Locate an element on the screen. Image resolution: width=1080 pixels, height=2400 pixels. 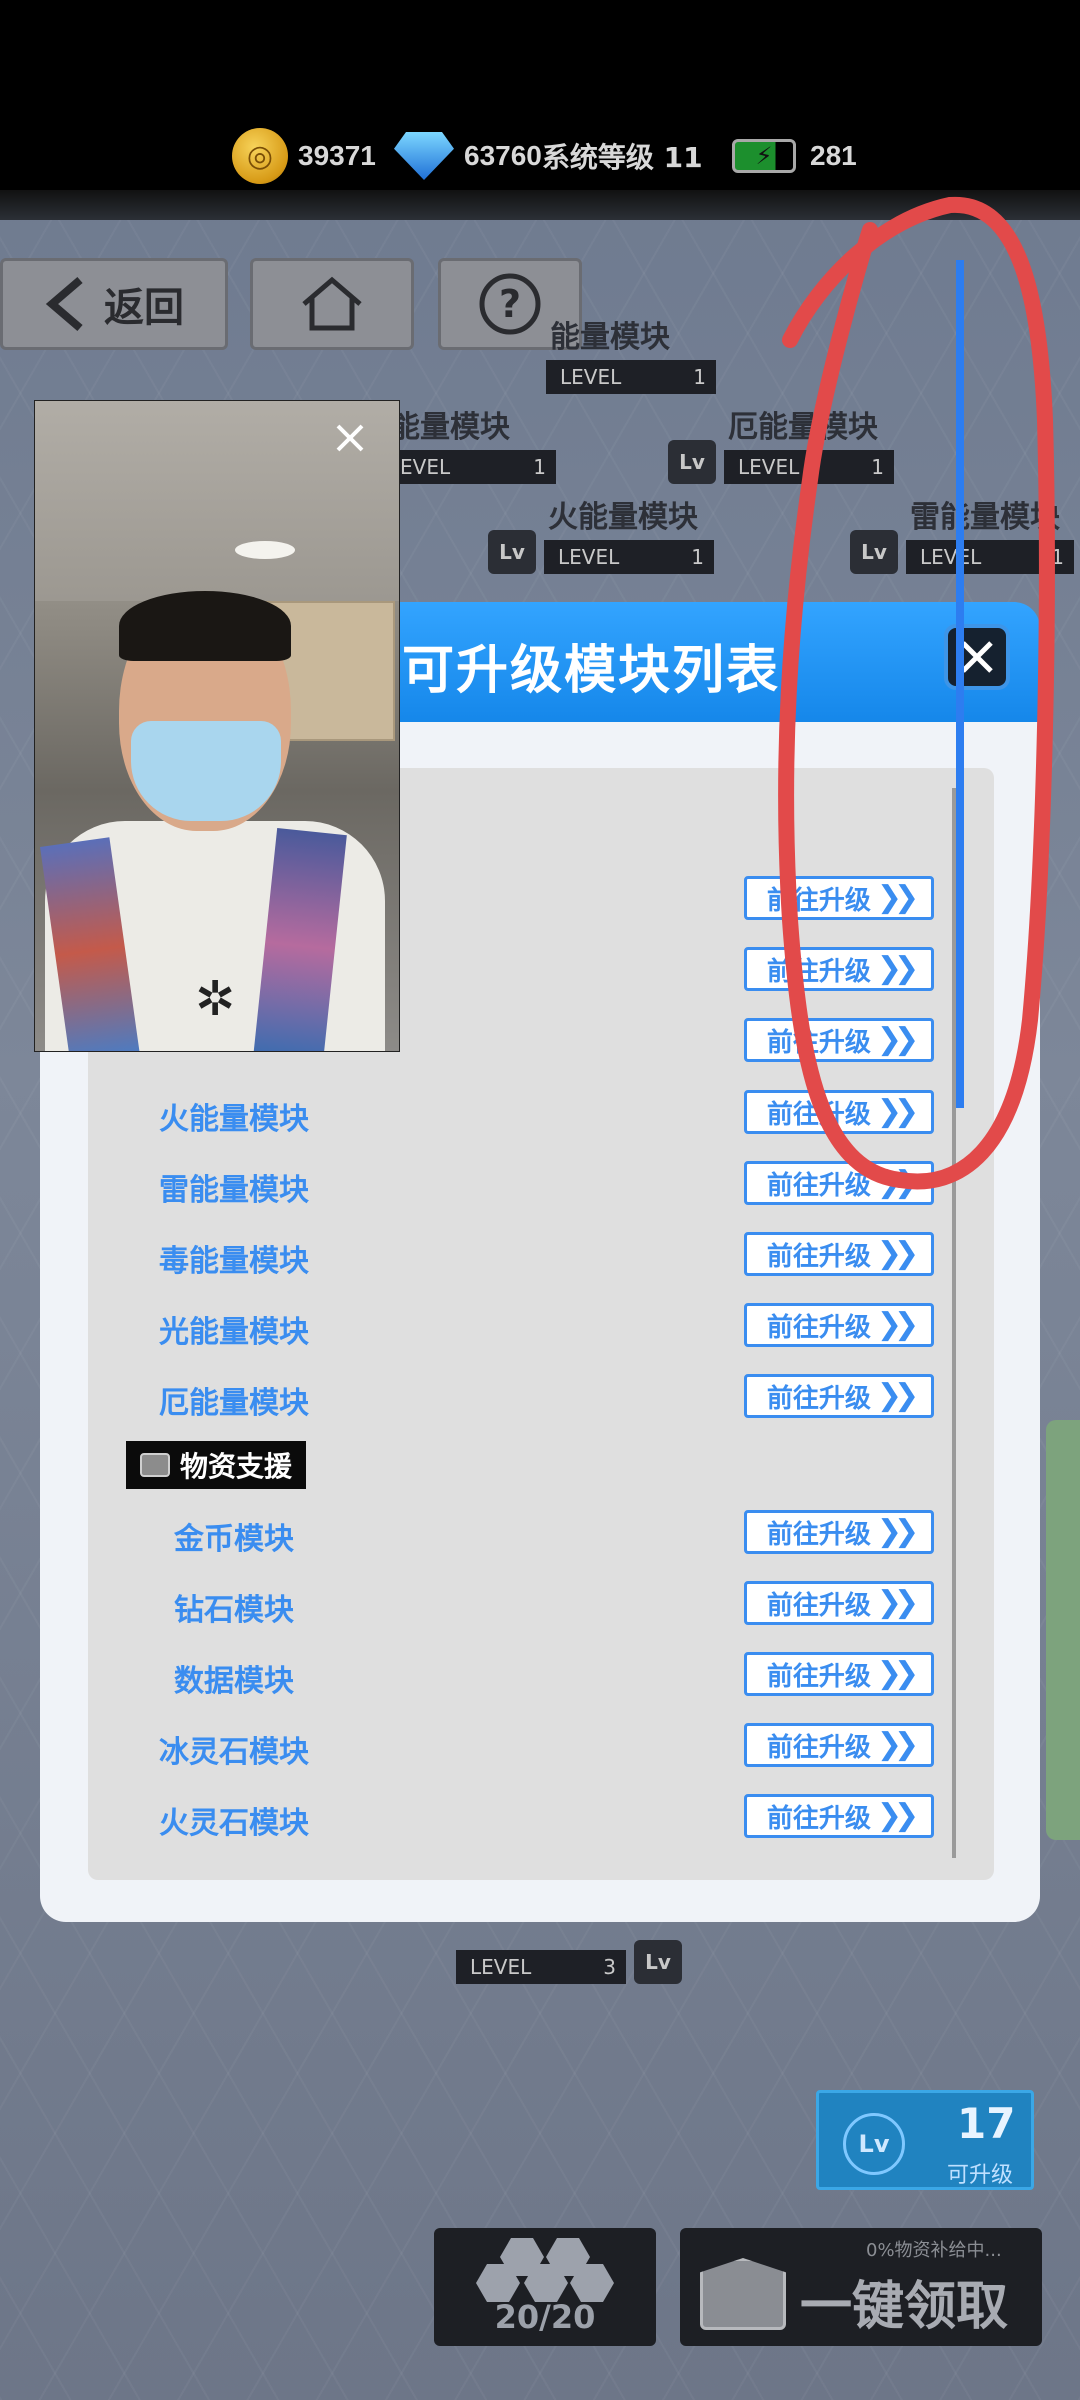
video-person-hair is located at coordinates (205, 626).